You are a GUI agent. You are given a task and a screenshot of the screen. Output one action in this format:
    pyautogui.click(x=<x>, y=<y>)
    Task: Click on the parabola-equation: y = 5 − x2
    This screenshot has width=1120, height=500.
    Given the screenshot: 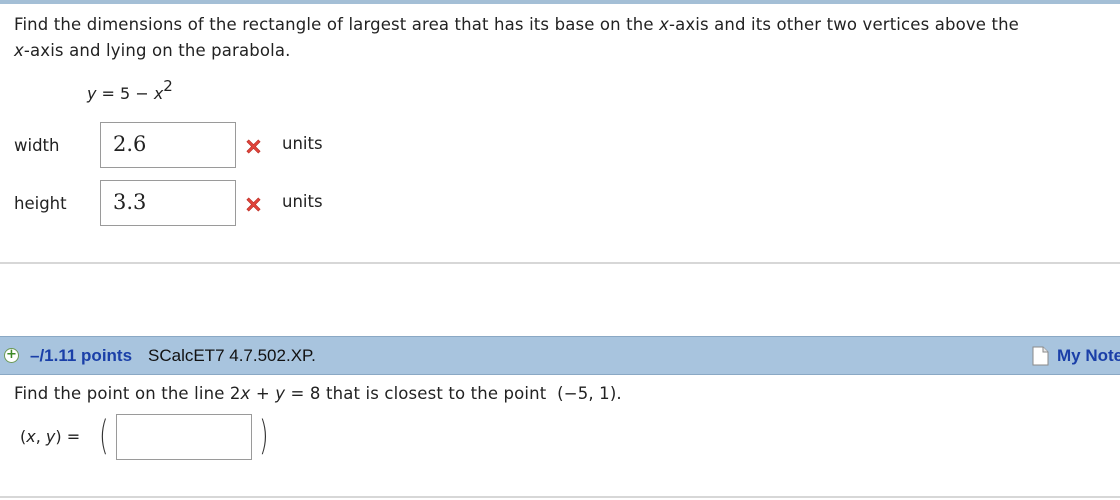 What is the action you would take?
    pyautogui.click(x=130, y=90)
    